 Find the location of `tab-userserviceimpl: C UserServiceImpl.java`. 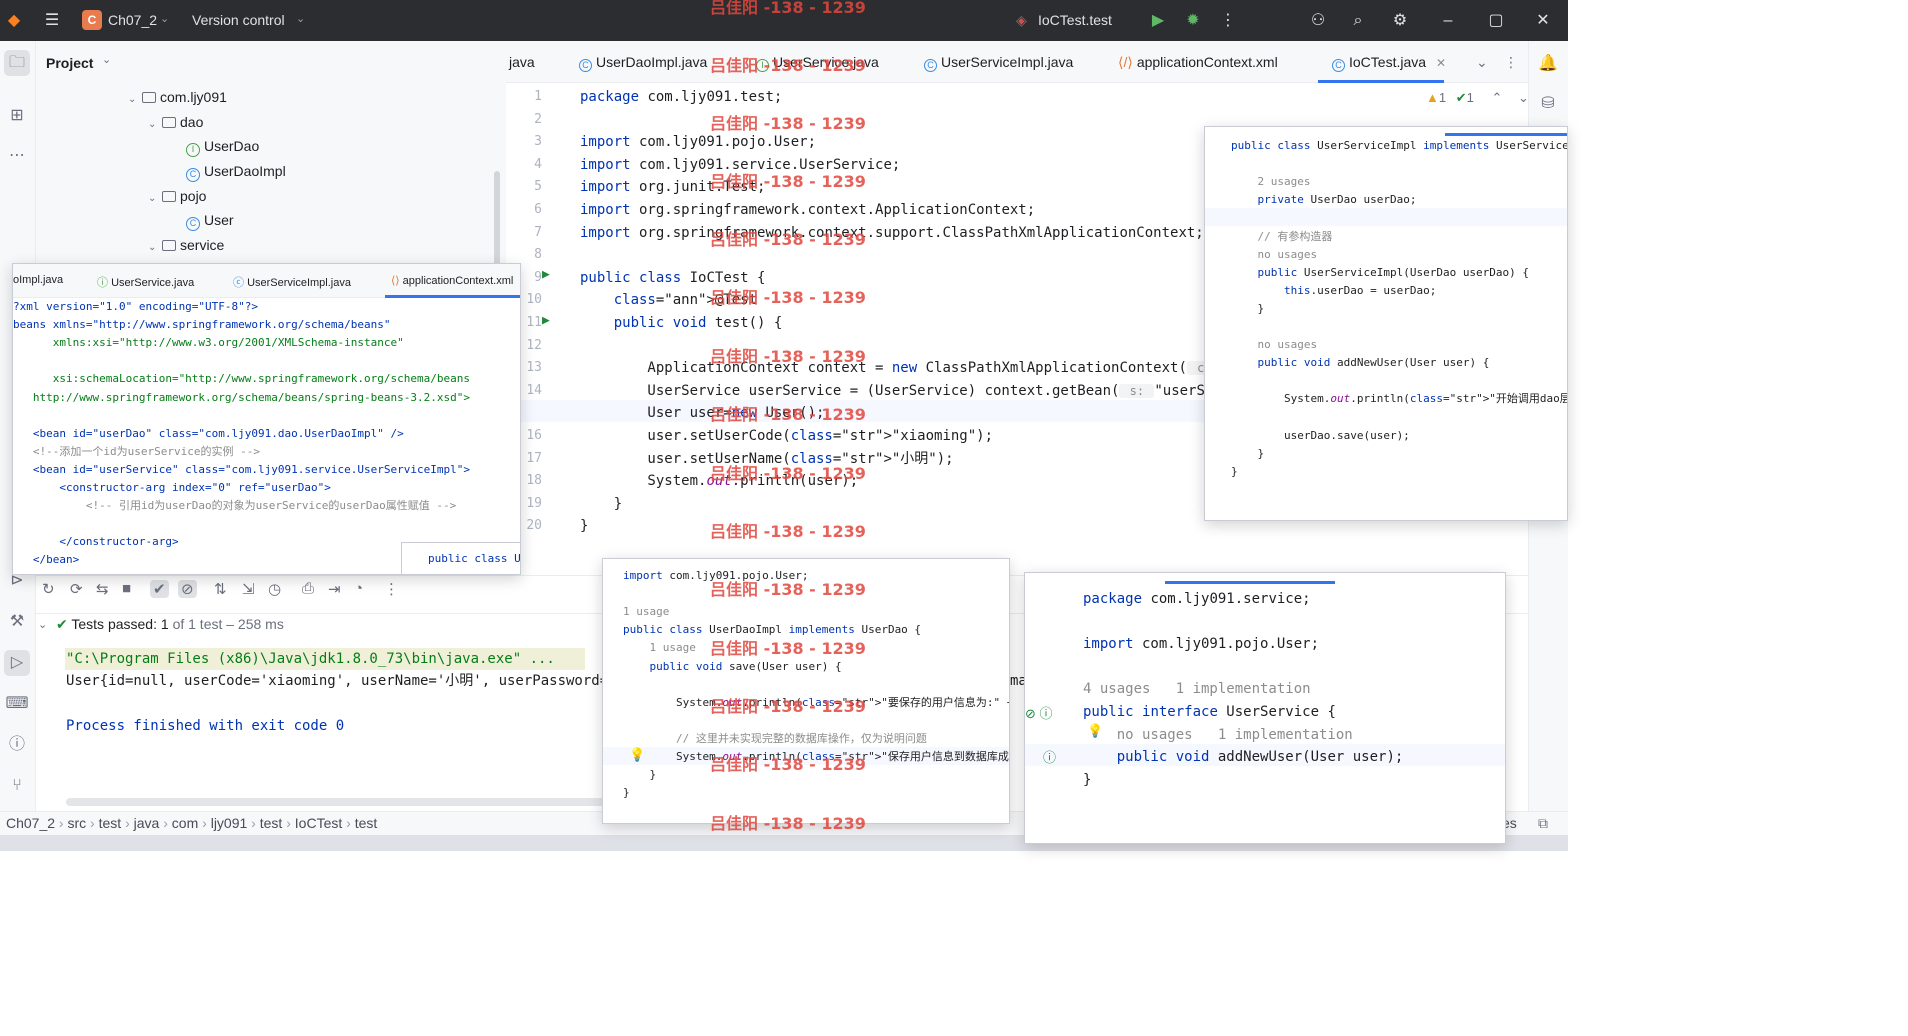

tab-userserviceimpl: C UserServiceImpl.java is located at coordinates (998, 63).